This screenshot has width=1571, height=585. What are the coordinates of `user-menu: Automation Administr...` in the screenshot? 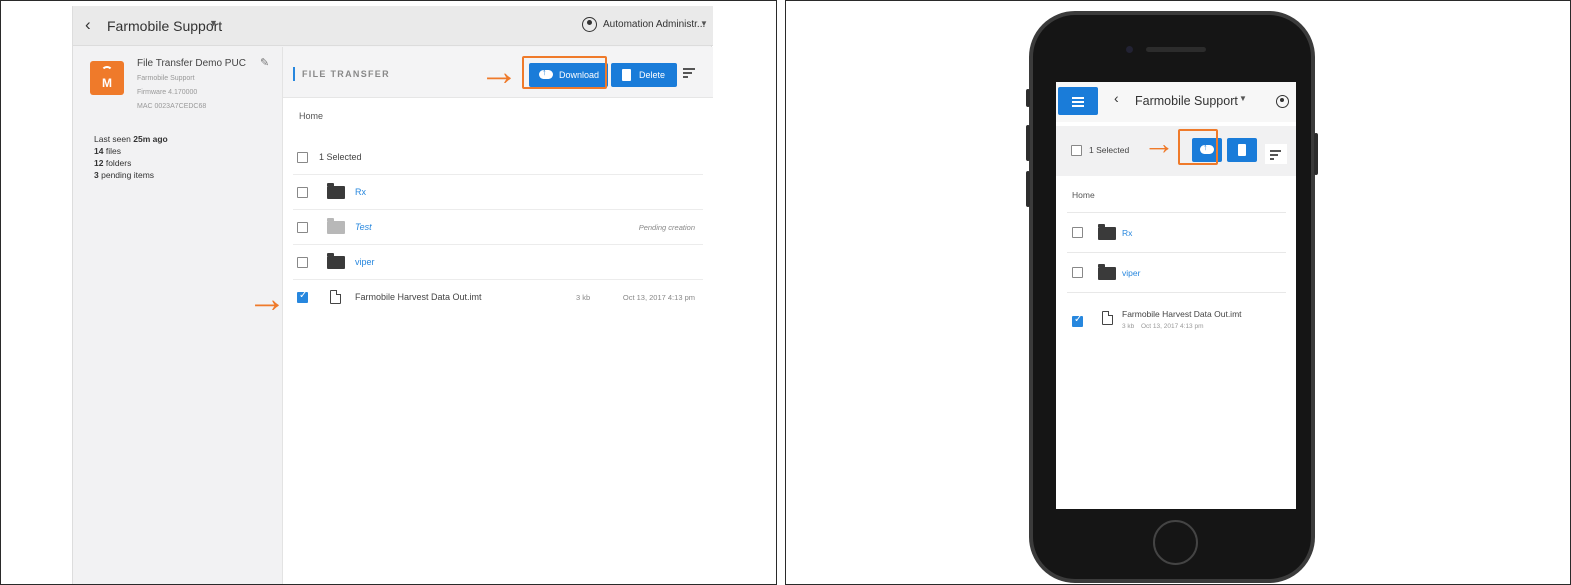 It's located at (654, 24).